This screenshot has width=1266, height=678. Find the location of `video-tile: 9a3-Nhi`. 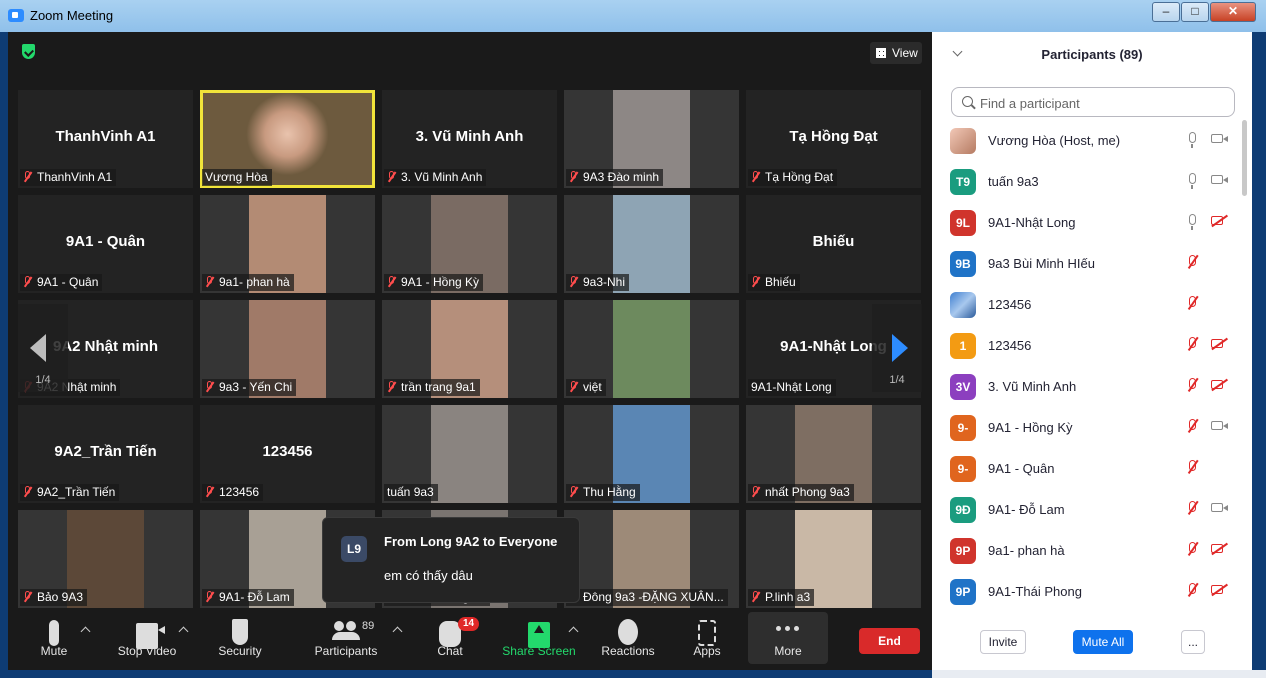

video-tile: 9a3-Nhi is located at coordinates (651, 244).